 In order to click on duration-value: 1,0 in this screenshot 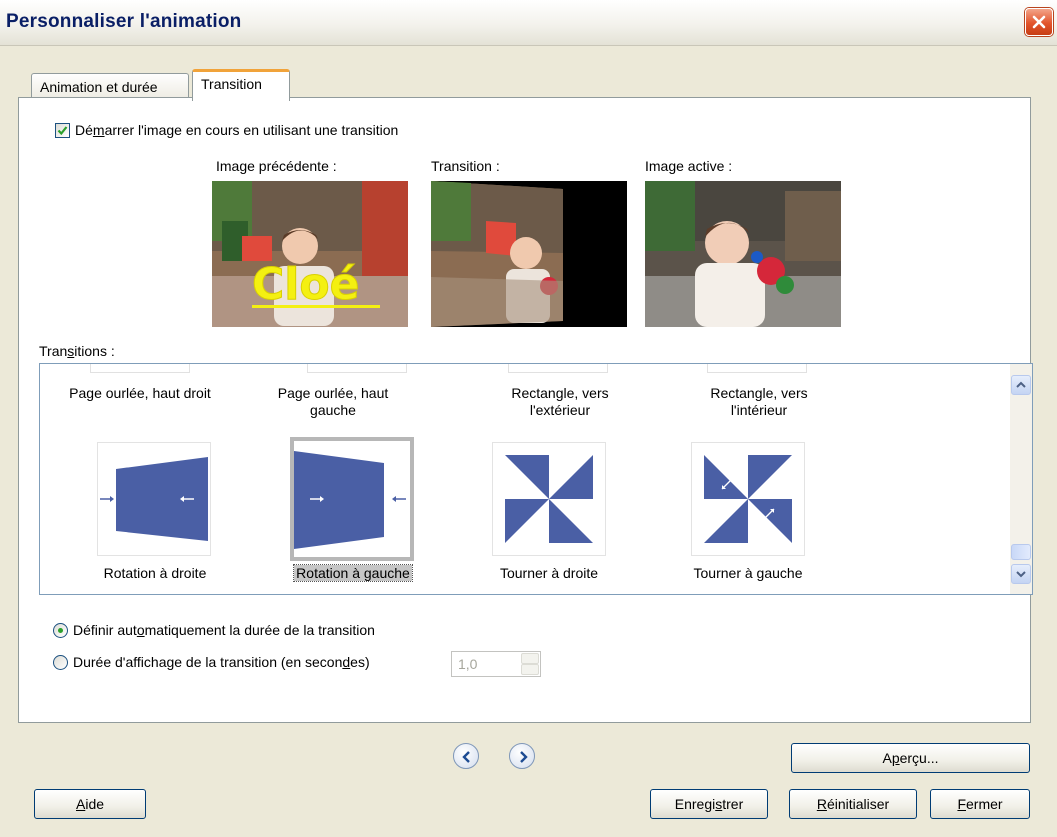, I will do `click(468, 664)`.